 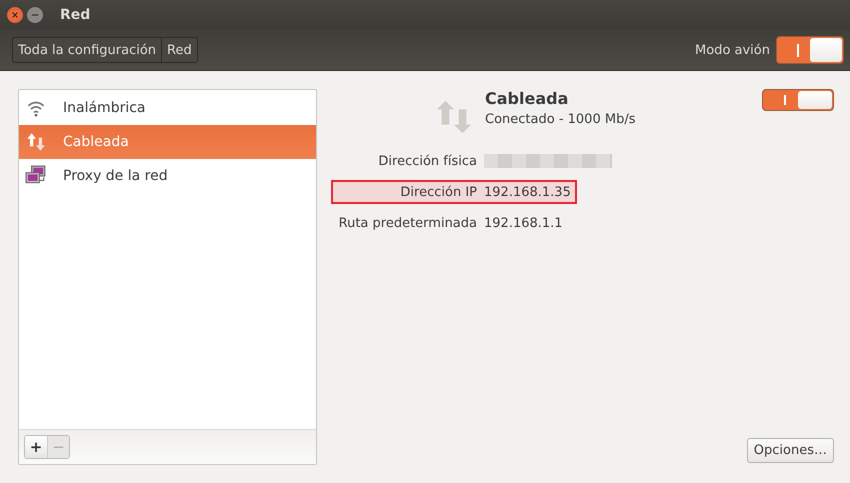 I want to click on airplane-mode-label: Modo avión, so click(x=732, y=50).